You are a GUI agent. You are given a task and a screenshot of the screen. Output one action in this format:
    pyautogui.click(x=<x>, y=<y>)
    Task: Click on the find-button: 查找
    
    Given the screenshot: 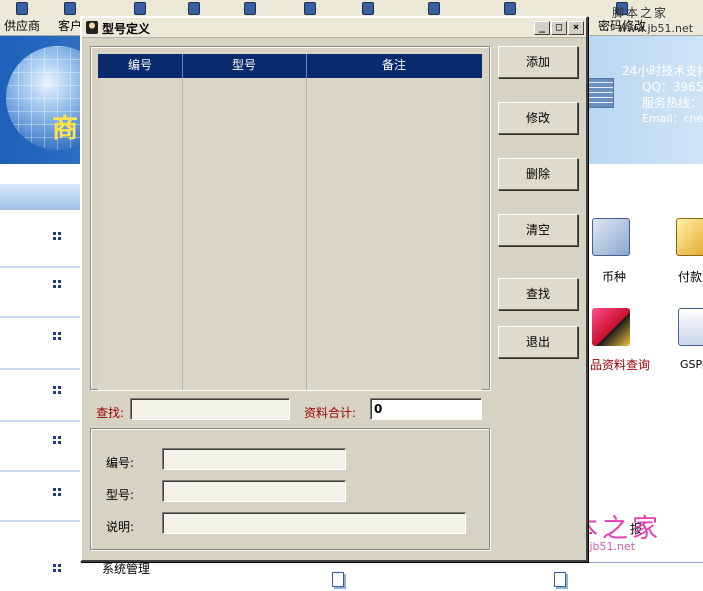 What is the action you would take?
    pyautogui.click(x=538, y=294)
    